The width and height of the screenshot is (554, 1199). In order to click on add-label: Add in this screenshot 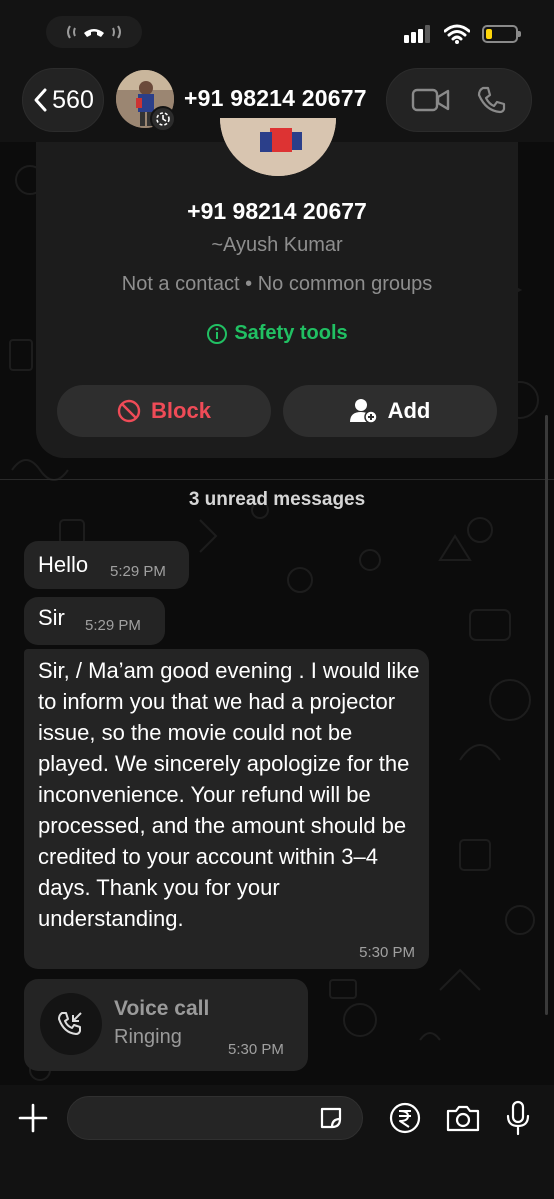, I will do `click(409, 410)`.